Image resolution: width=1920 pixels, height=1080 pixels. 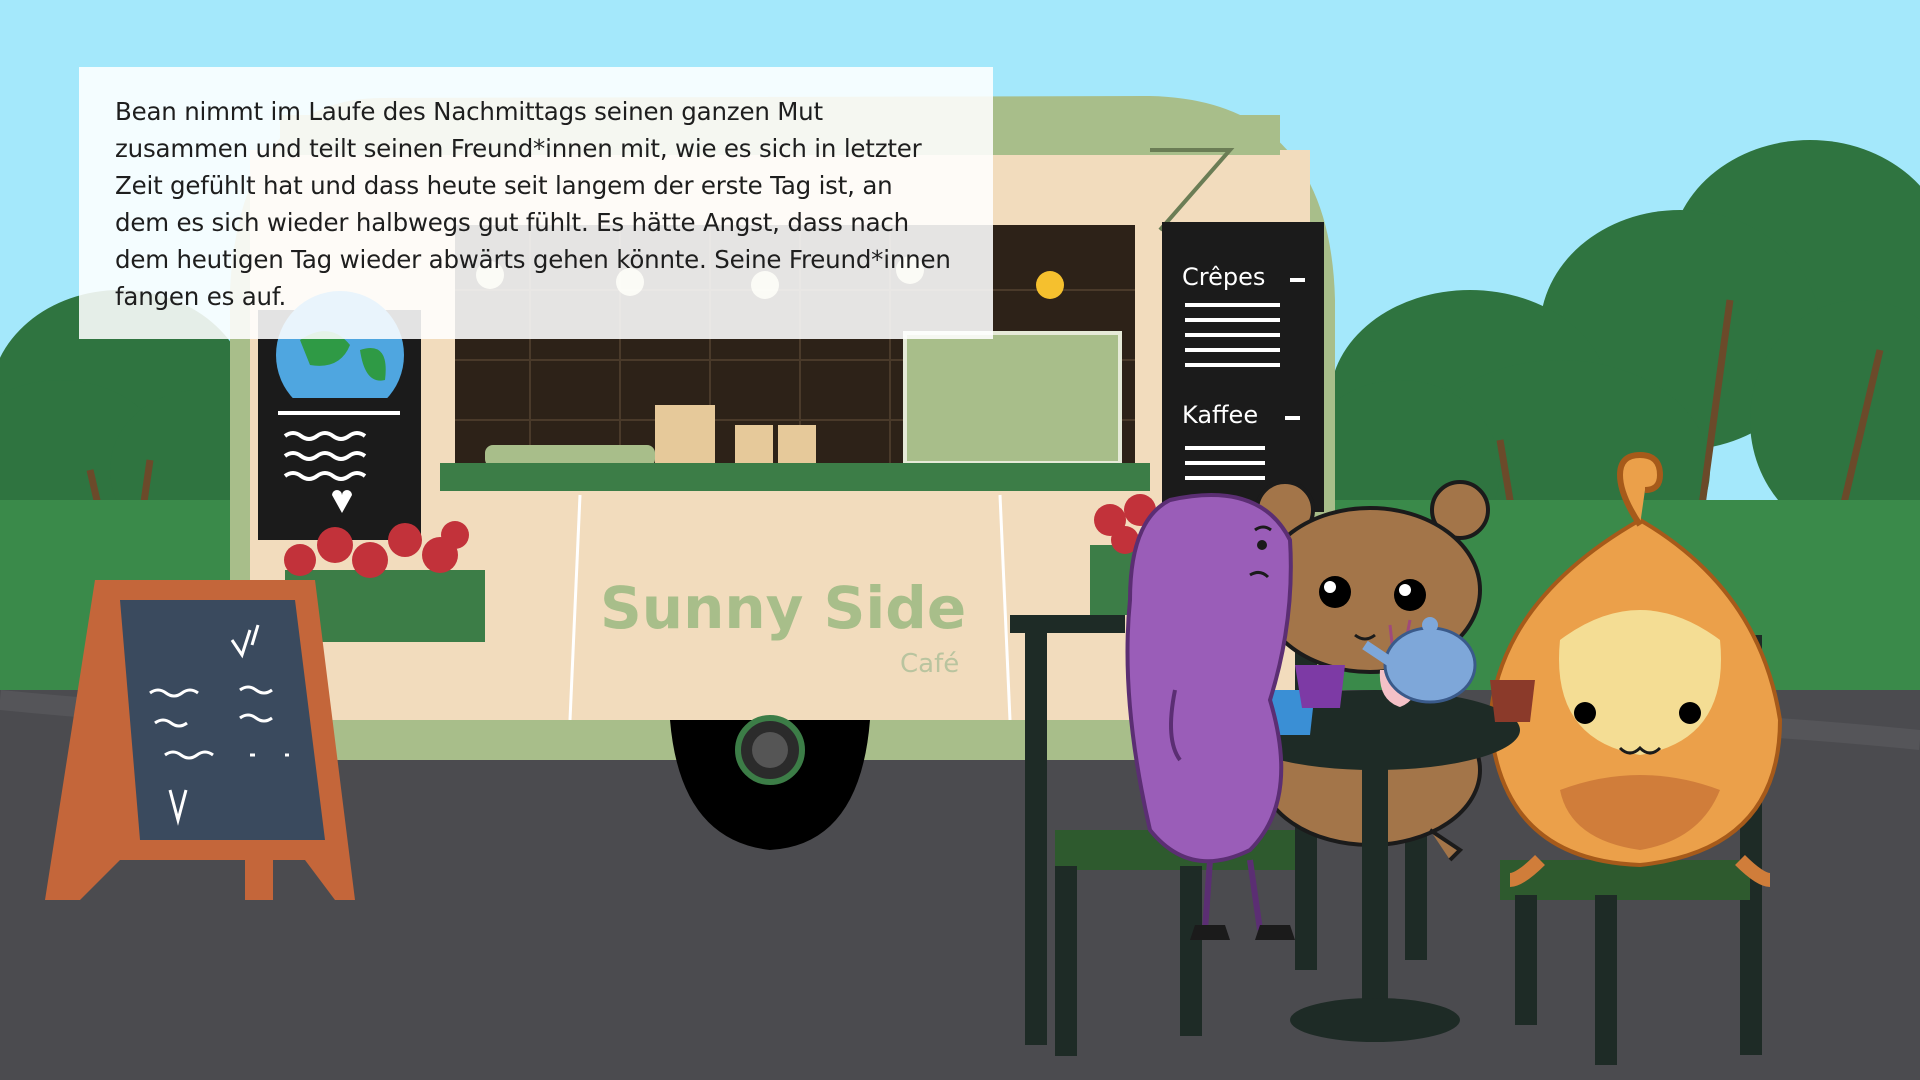 I want to click on chalkboard-sign, so click(x=200, y=740).